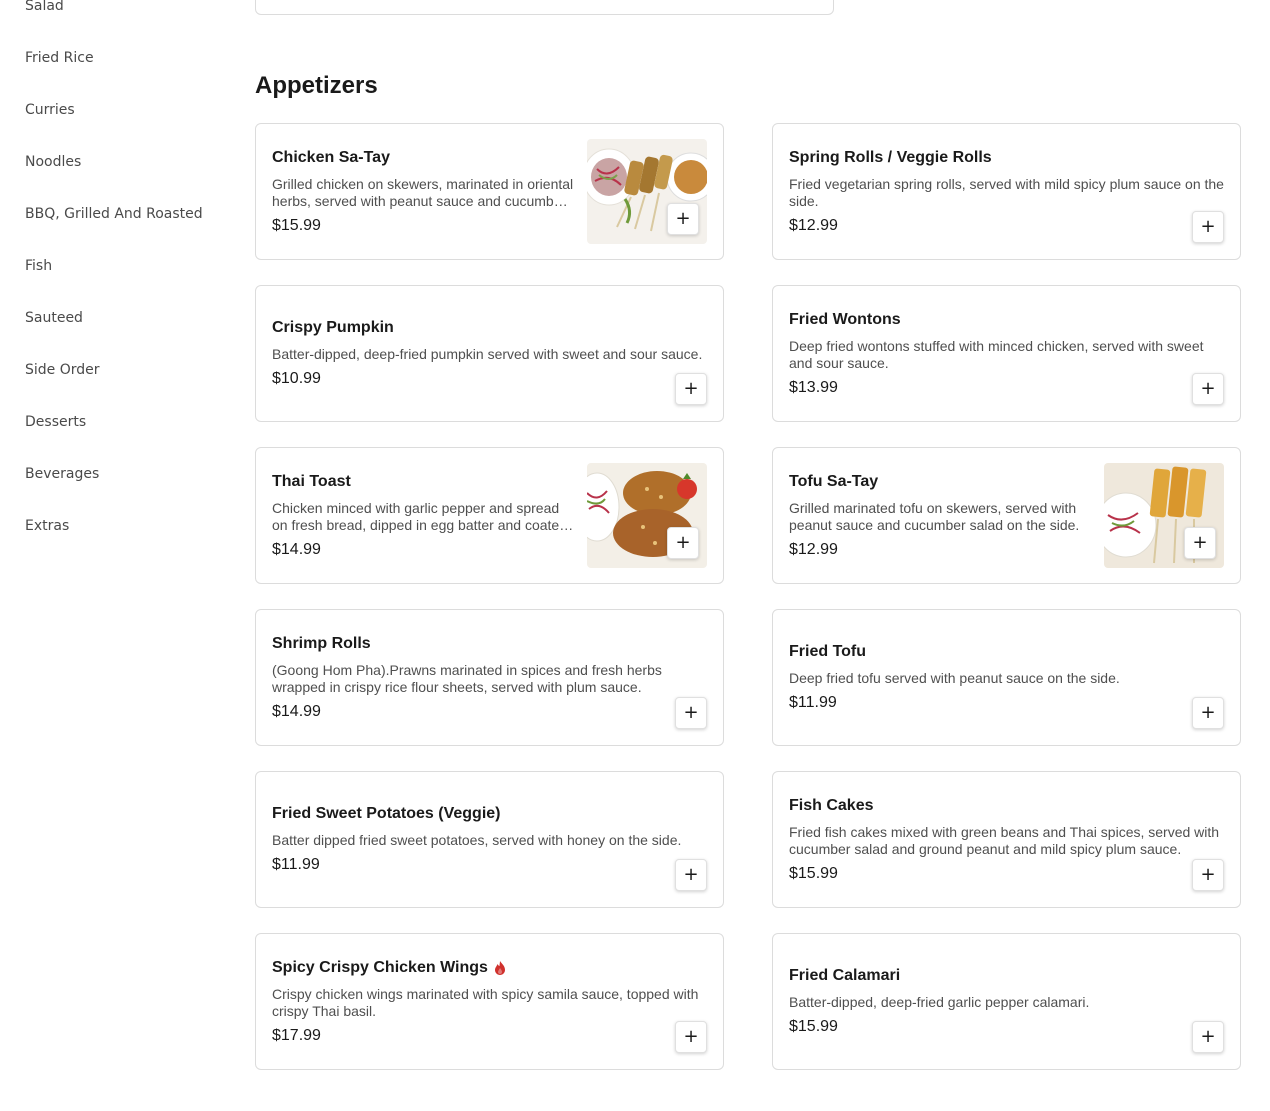  Describe the element at coordinates (296, 378) in the screenshot. I see `menu-item-price: $10.99` at that location.